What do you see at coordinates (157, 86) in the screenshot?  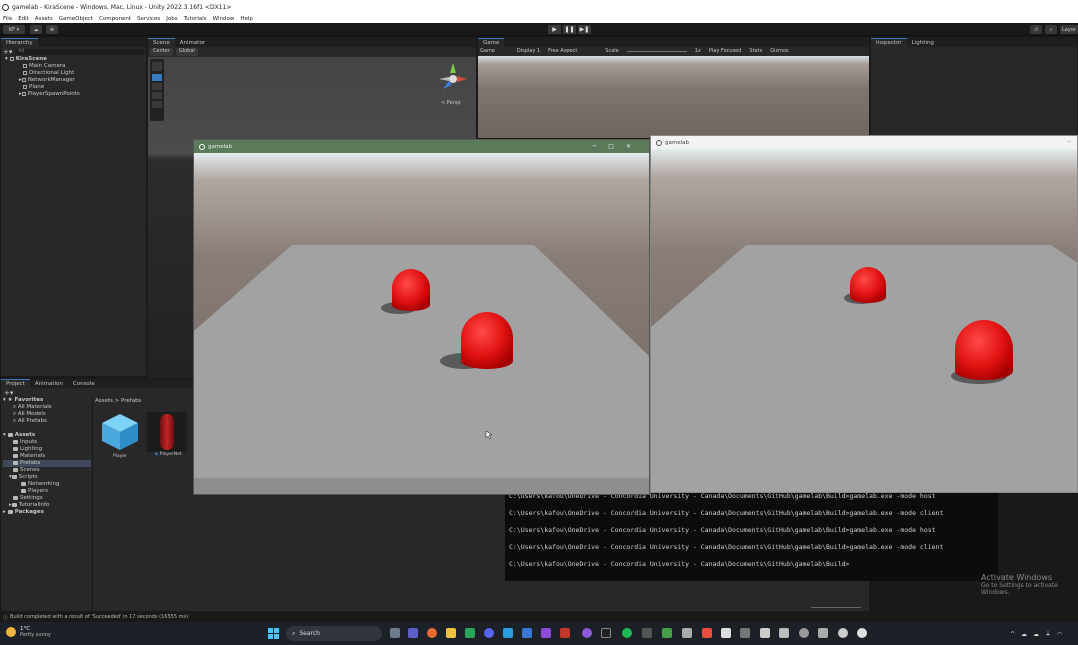 I see `rotate-tool-icon` at bounding box center [157, 86].